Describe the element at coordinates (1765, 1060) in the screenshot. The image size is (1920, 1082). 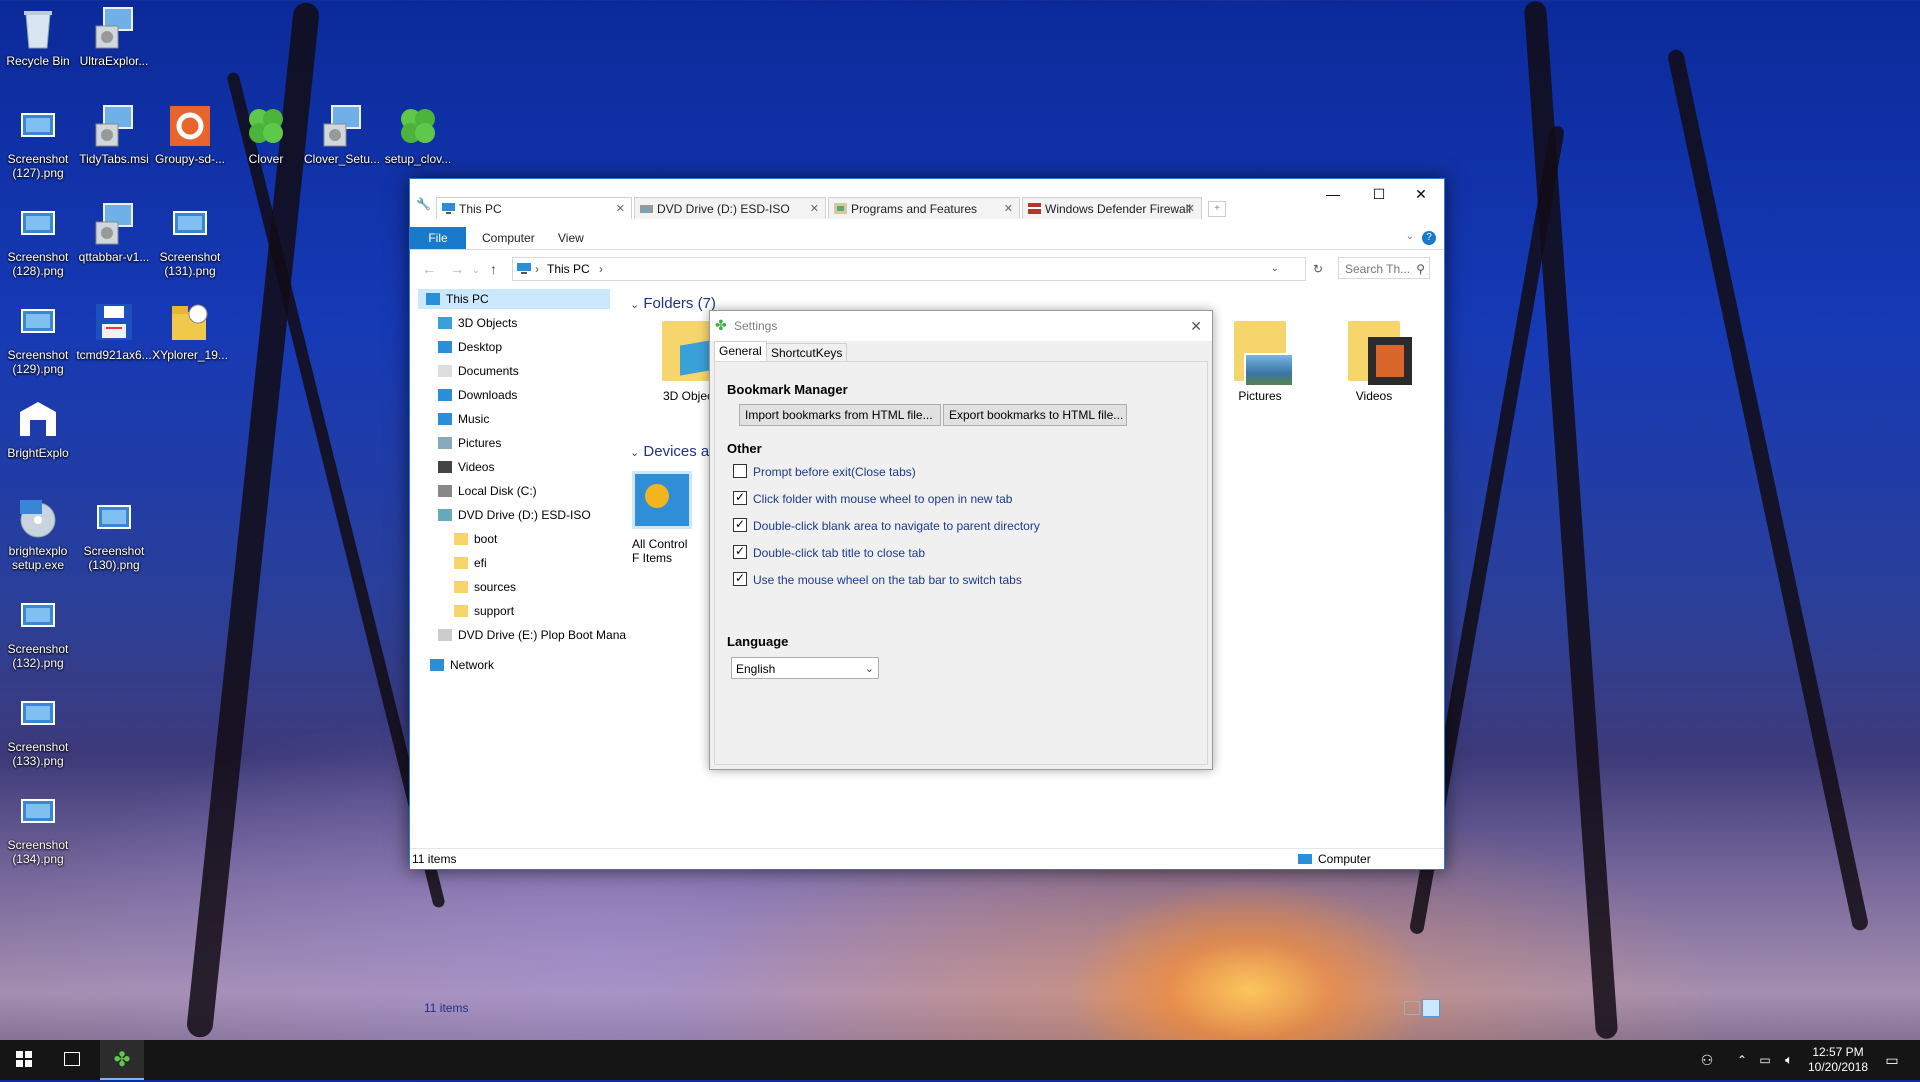
I see `network-icon: ▭` at that location.